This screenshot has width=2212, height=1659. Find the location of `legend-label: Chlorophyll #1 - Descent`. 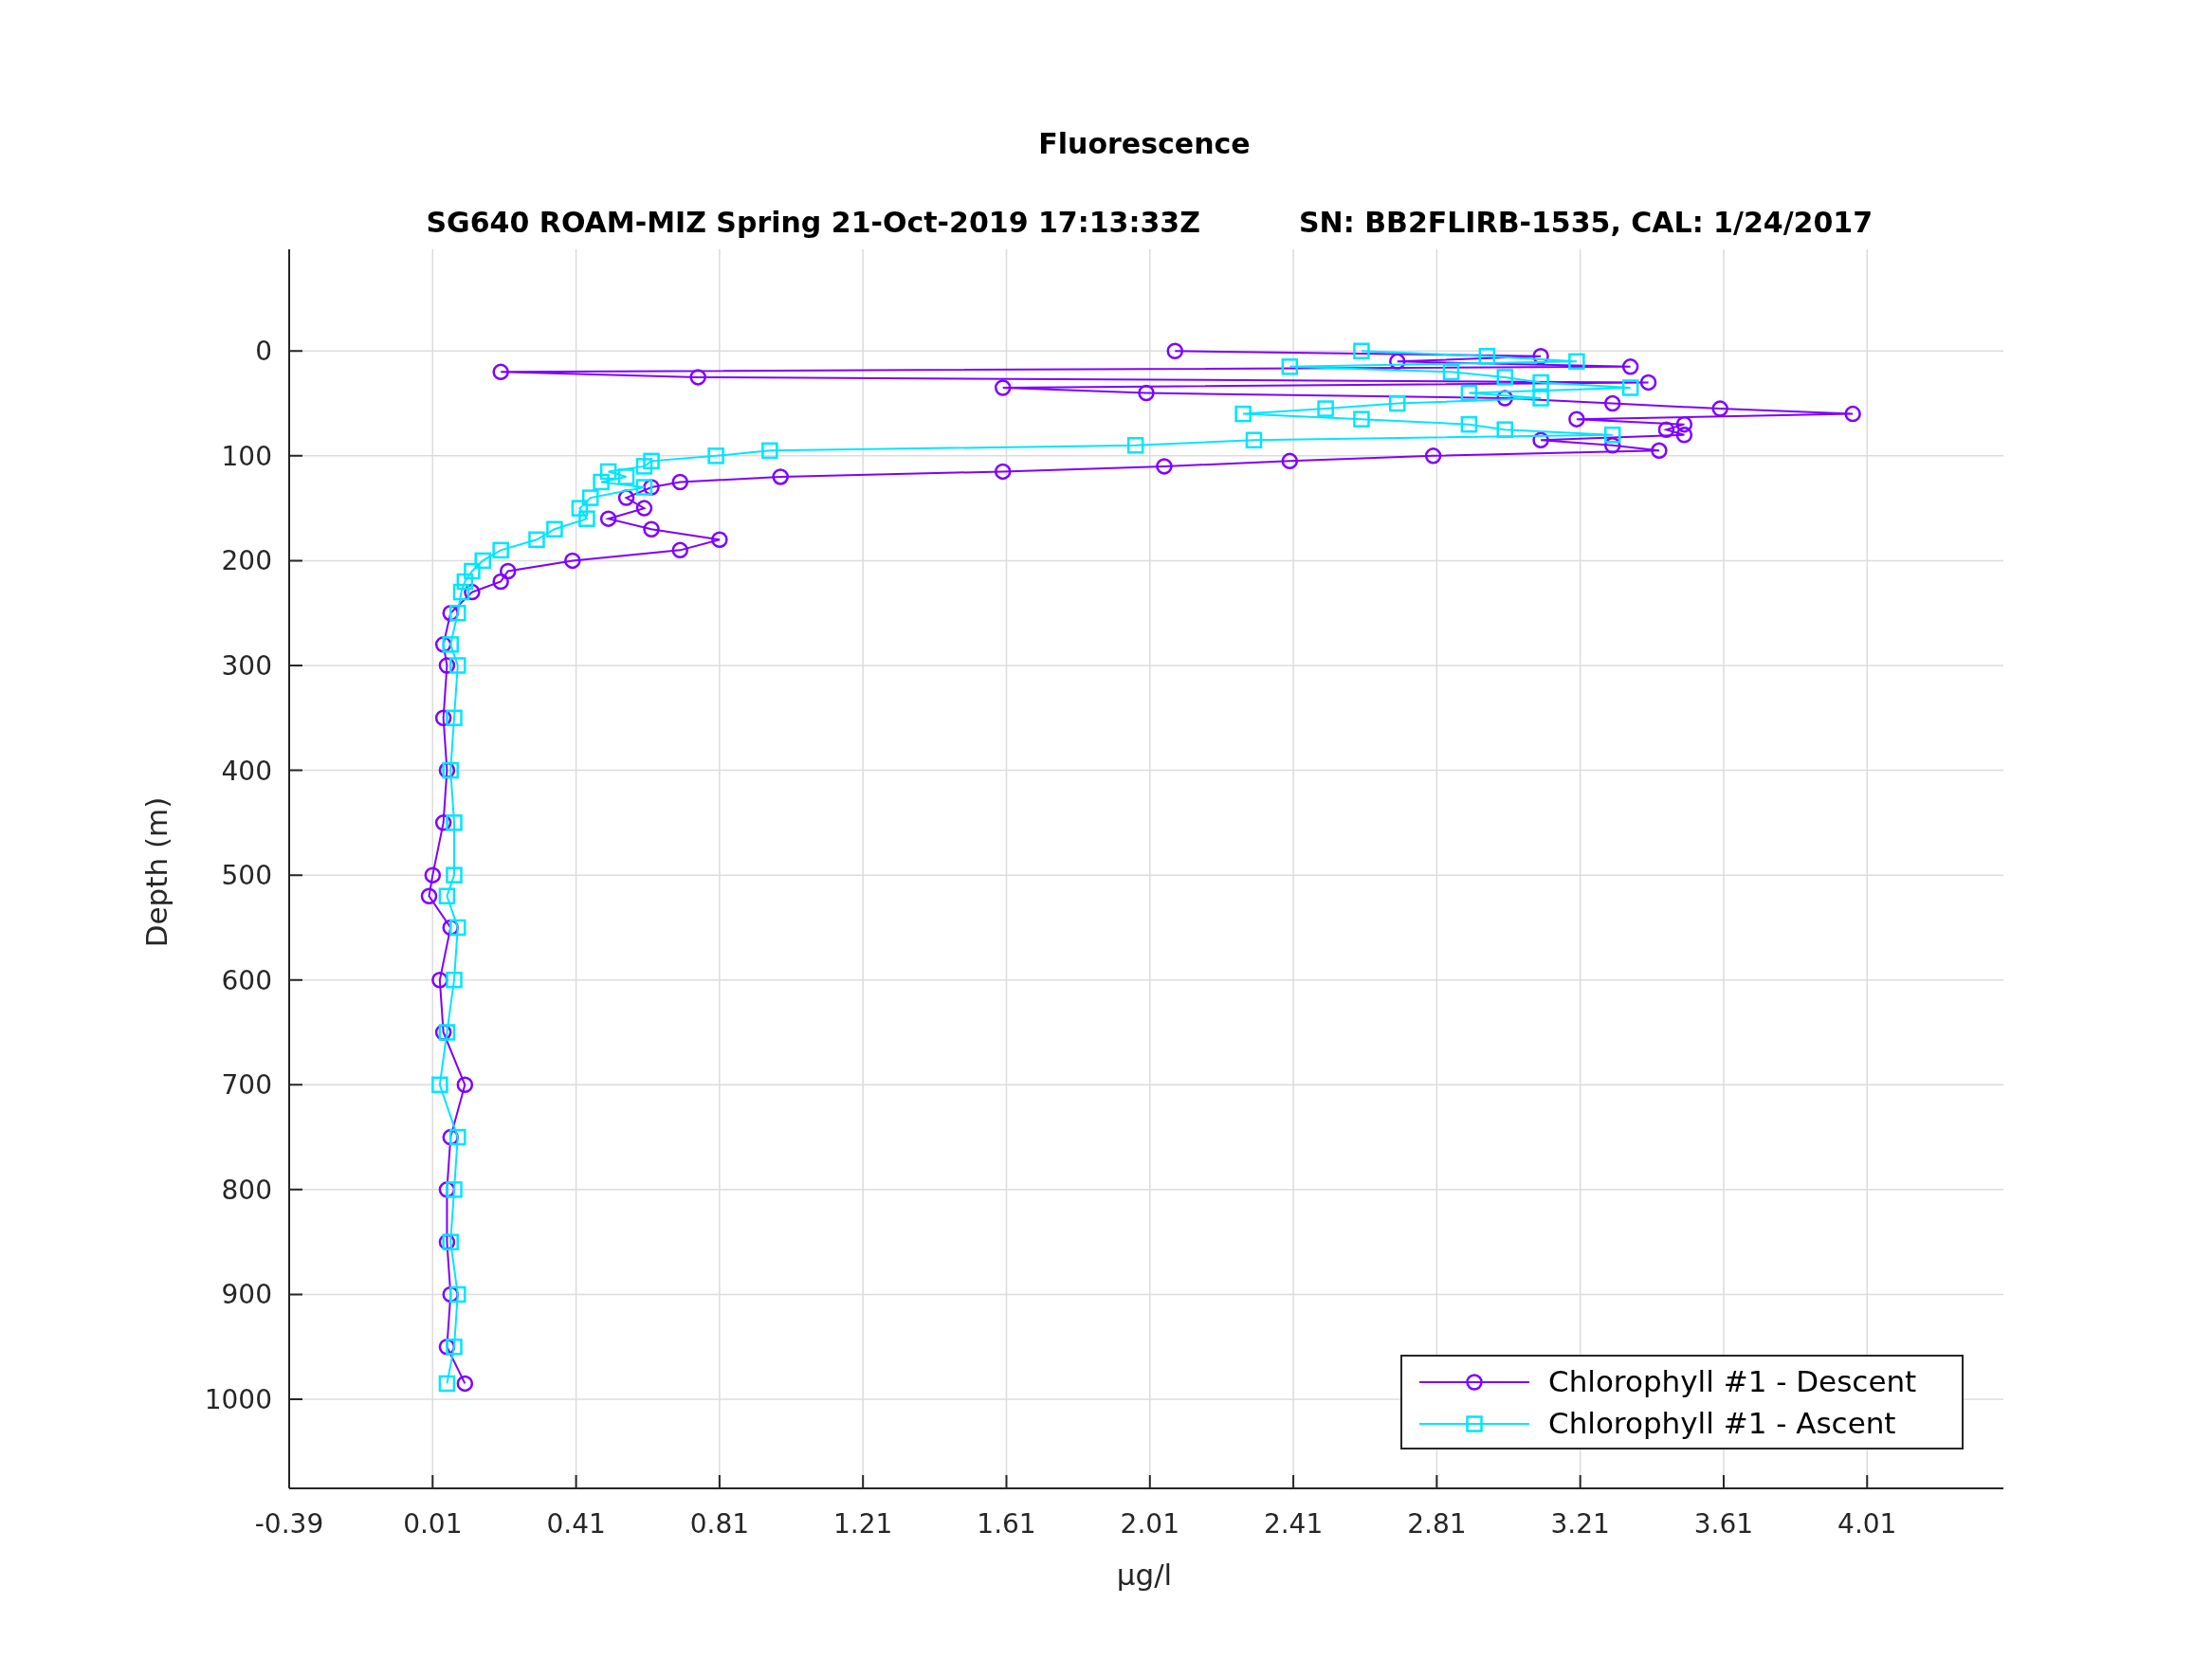

legend-label: Chlorophyll #1 - Descent is located at coordinates (1732, 1381).